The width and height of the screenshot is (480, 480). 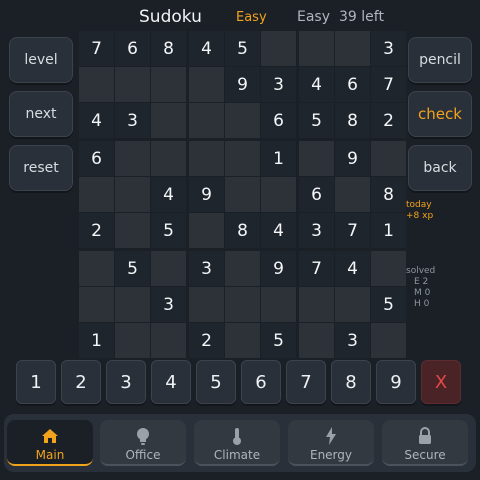 I want to click on number-key-1: 1, so click(x=36, y=382).